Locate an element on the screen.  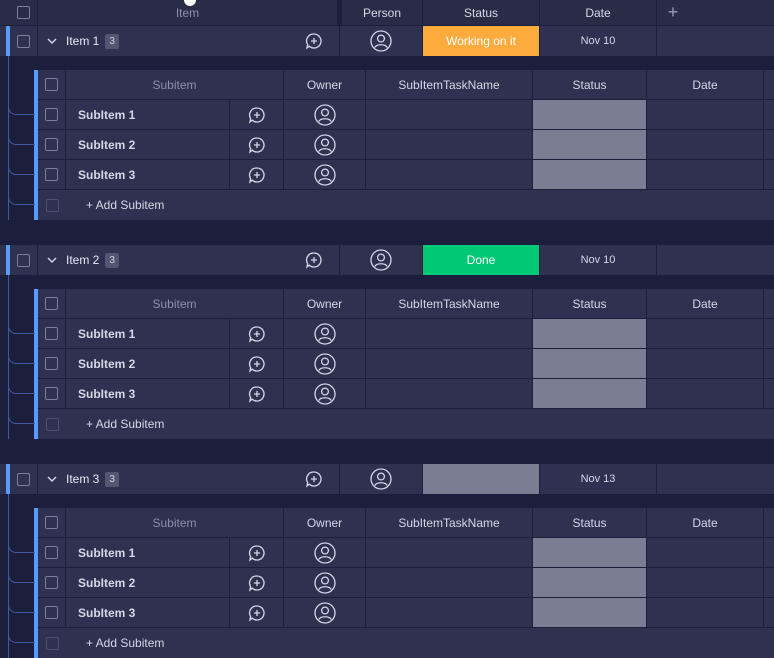
item-name-cell: Item 1 3 is located at coordinates (163, 41).